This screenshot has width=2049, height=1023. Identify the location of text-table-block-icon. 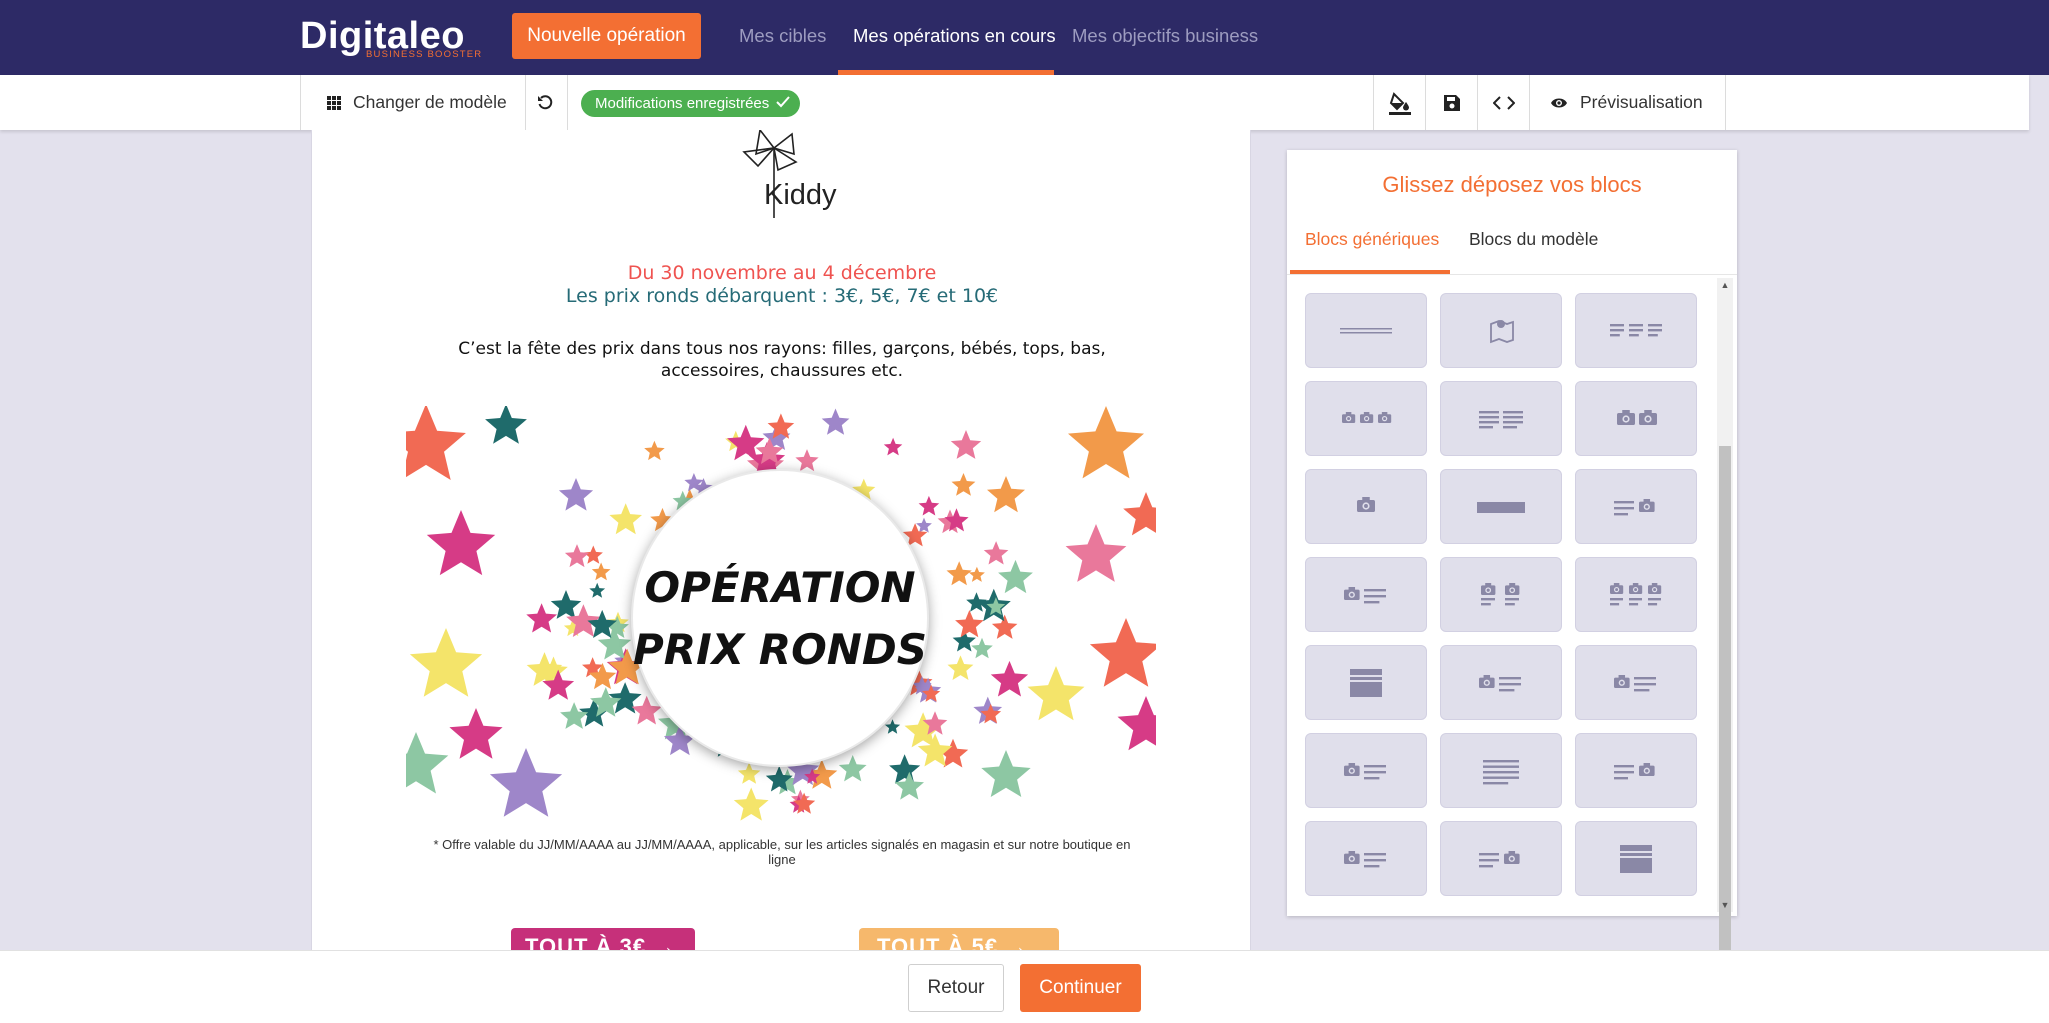
(1501, 771).